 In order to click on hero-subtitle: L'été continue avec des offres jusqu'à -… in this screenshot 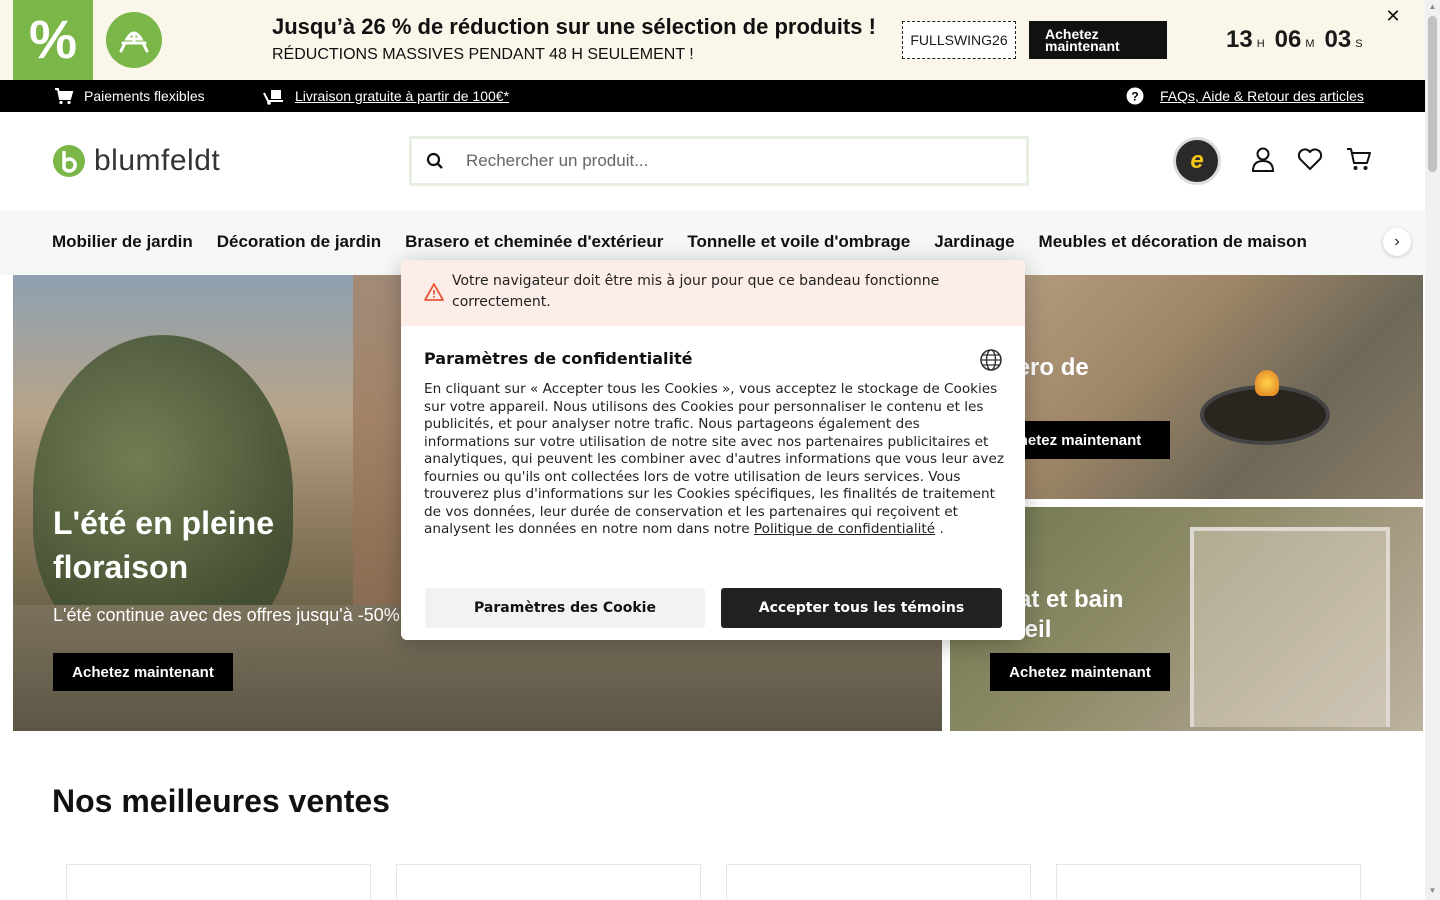, I will do `click(226, 615)`.